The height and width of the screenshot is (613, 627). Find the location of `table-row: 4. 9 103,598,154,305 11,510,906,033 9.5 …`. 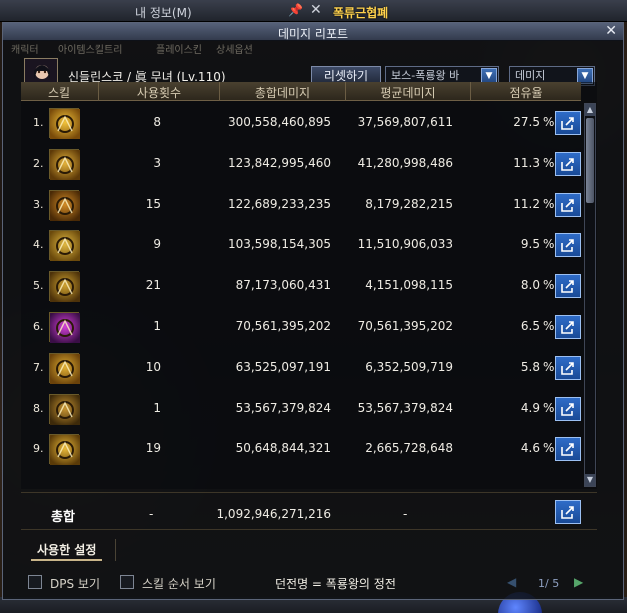

table-row: 4. 9 103,598,154,305 11,510,906,033 9.5 … is located at coordinates (301, 245).